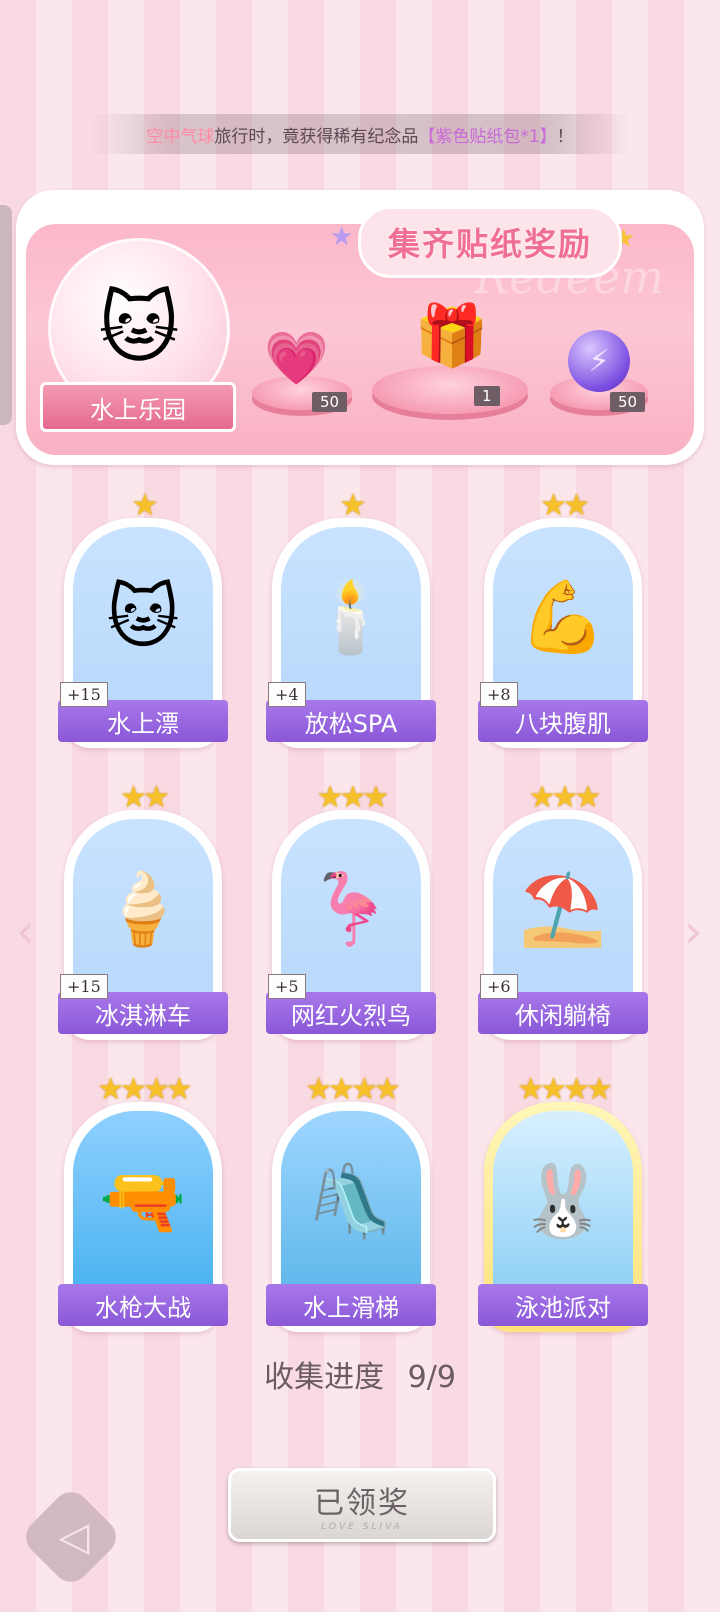  What do you see at coordinates (565, 136) in the screenshot?
I see `notice-suffix: ！` at bounding box center [565, 136].